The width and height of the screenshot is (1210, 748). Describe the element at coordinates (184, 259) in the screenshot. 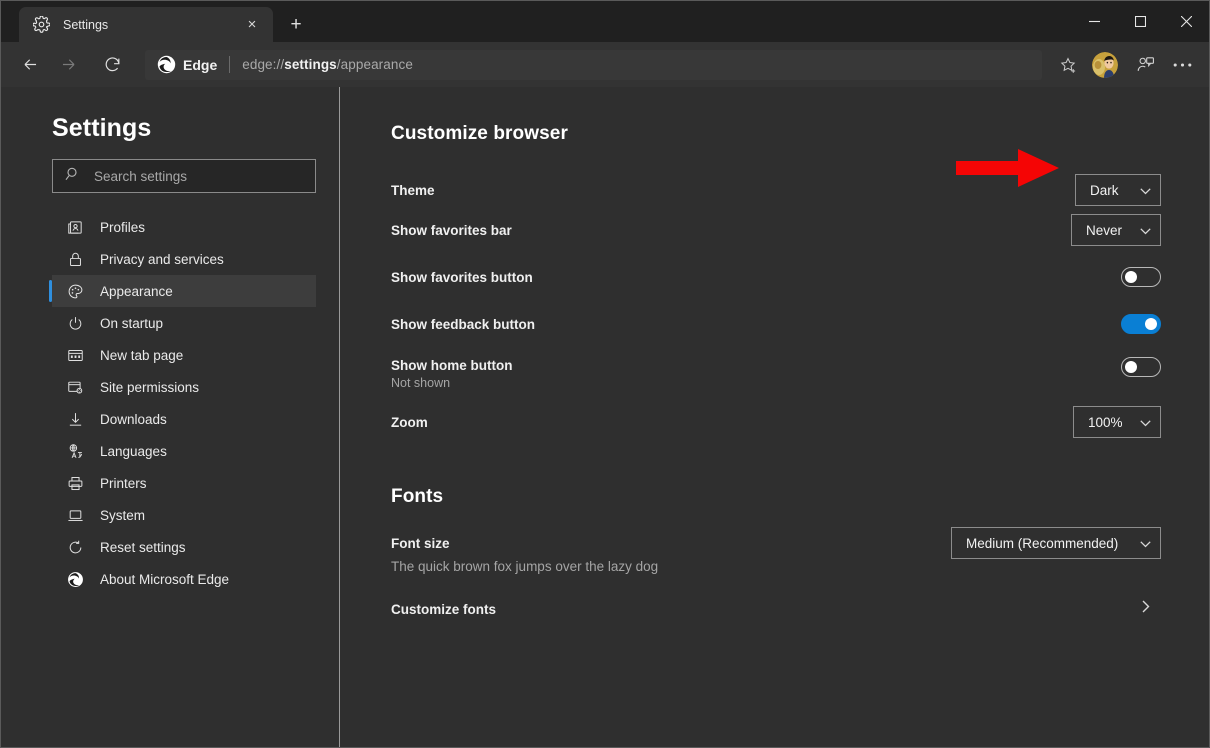

I see `sidebar-item-privacy-and-services: Privacy and services` at that location.